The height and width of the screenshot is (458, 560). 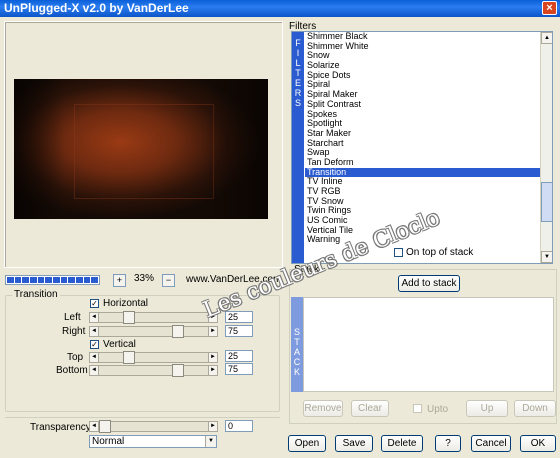 I want to click on filter-item: Transition, so click(x=423, y=172).